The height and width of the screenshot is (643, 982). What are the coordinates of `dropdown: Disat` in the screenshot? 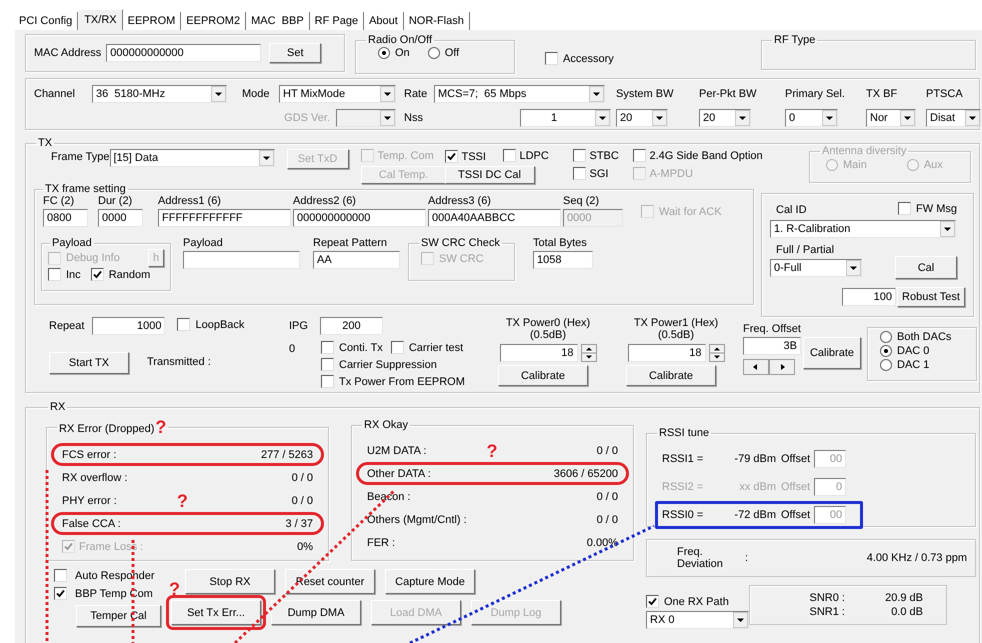 It's located at (953, 118).